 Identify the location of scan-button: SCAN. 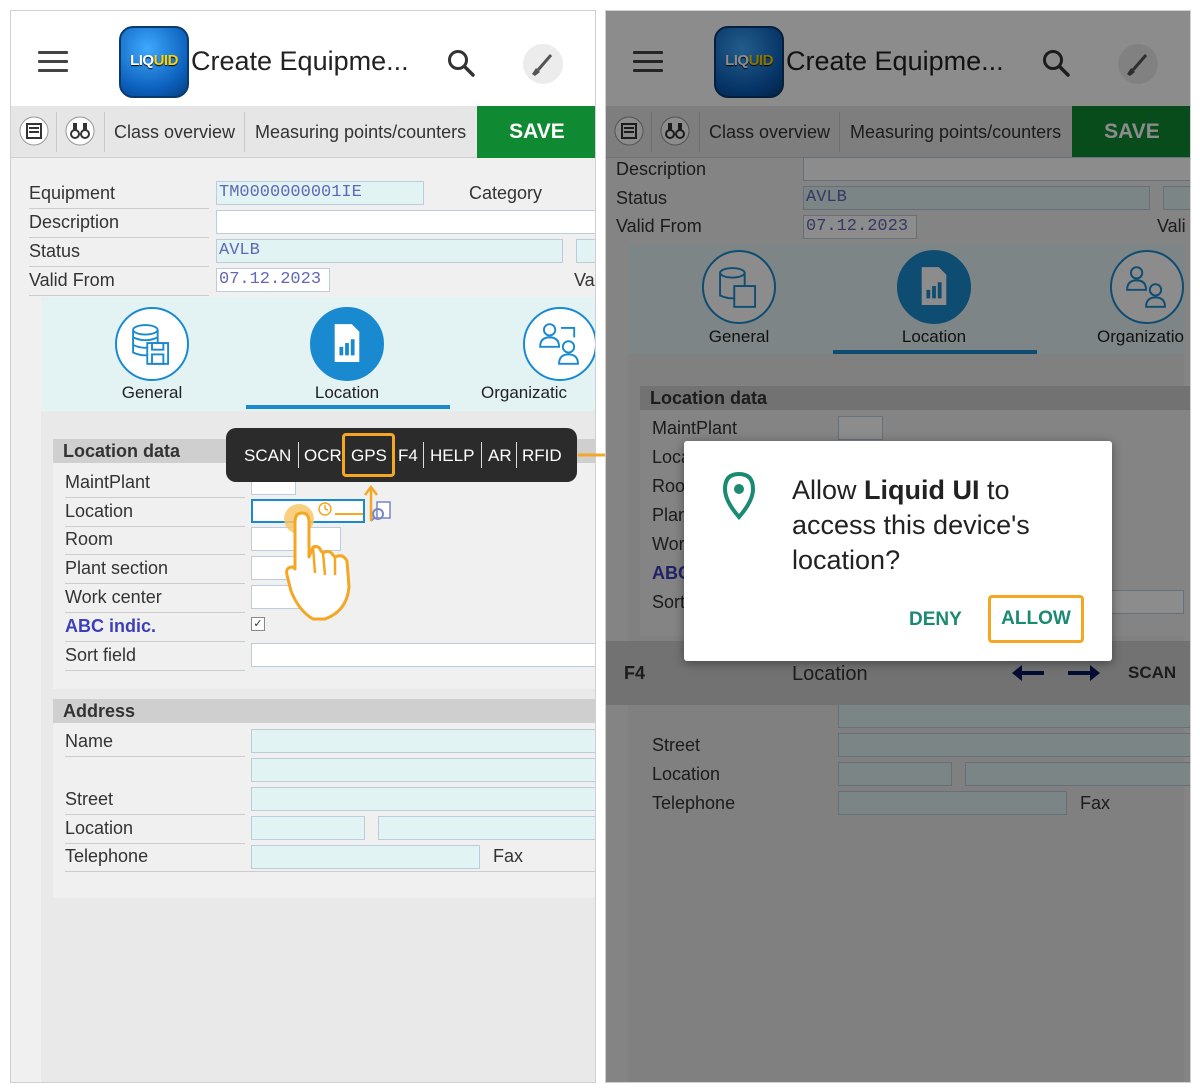
(267, 456).